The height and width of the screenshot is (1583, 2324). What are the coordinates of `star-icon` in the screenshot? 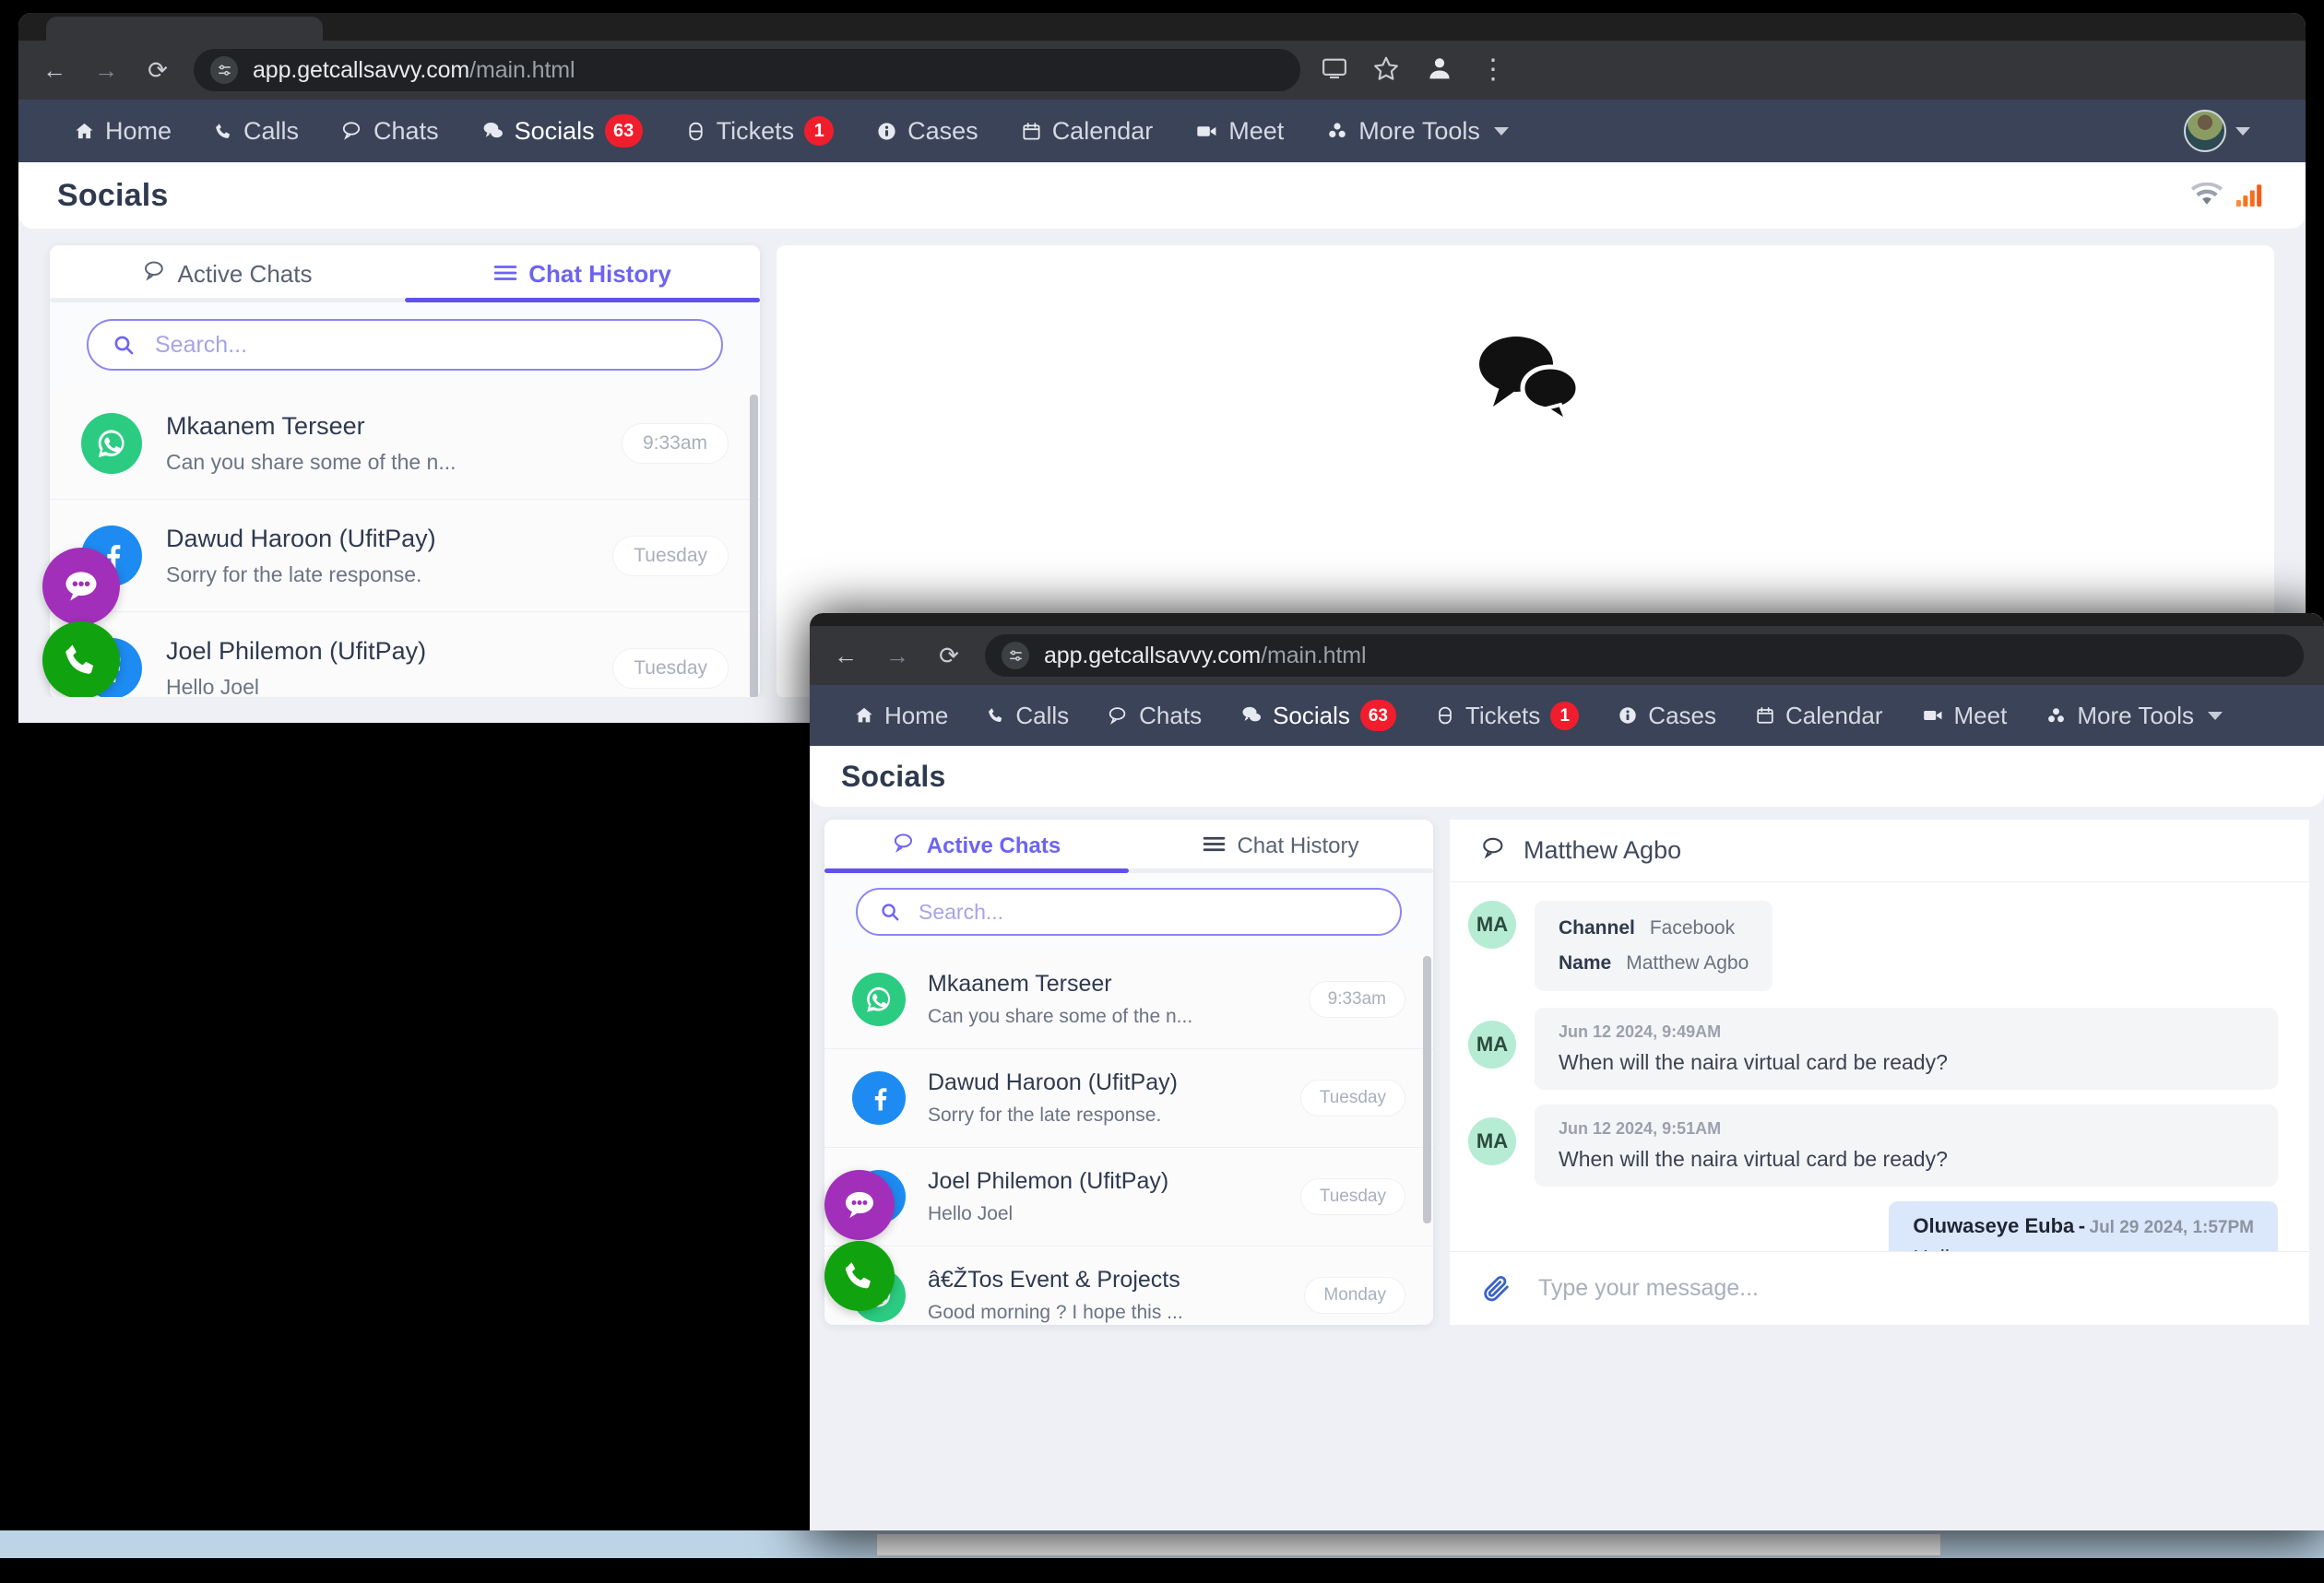 It's located at (1386, 70).